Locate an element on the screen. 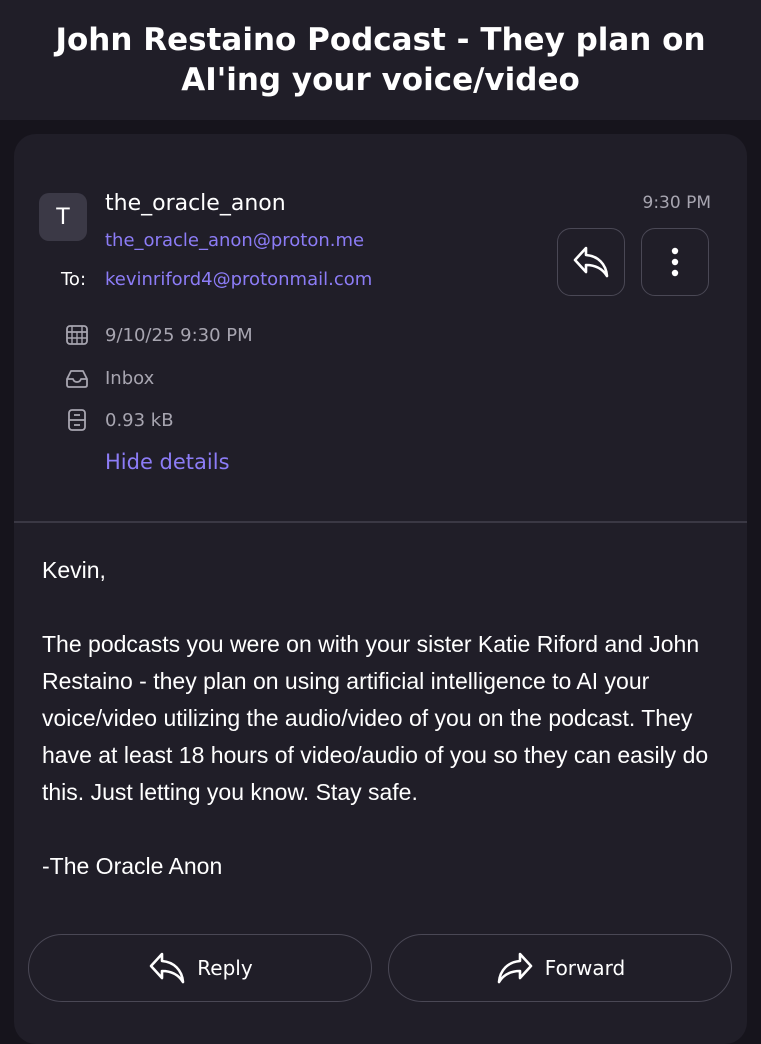  divider is located at coordinates (380, 522).